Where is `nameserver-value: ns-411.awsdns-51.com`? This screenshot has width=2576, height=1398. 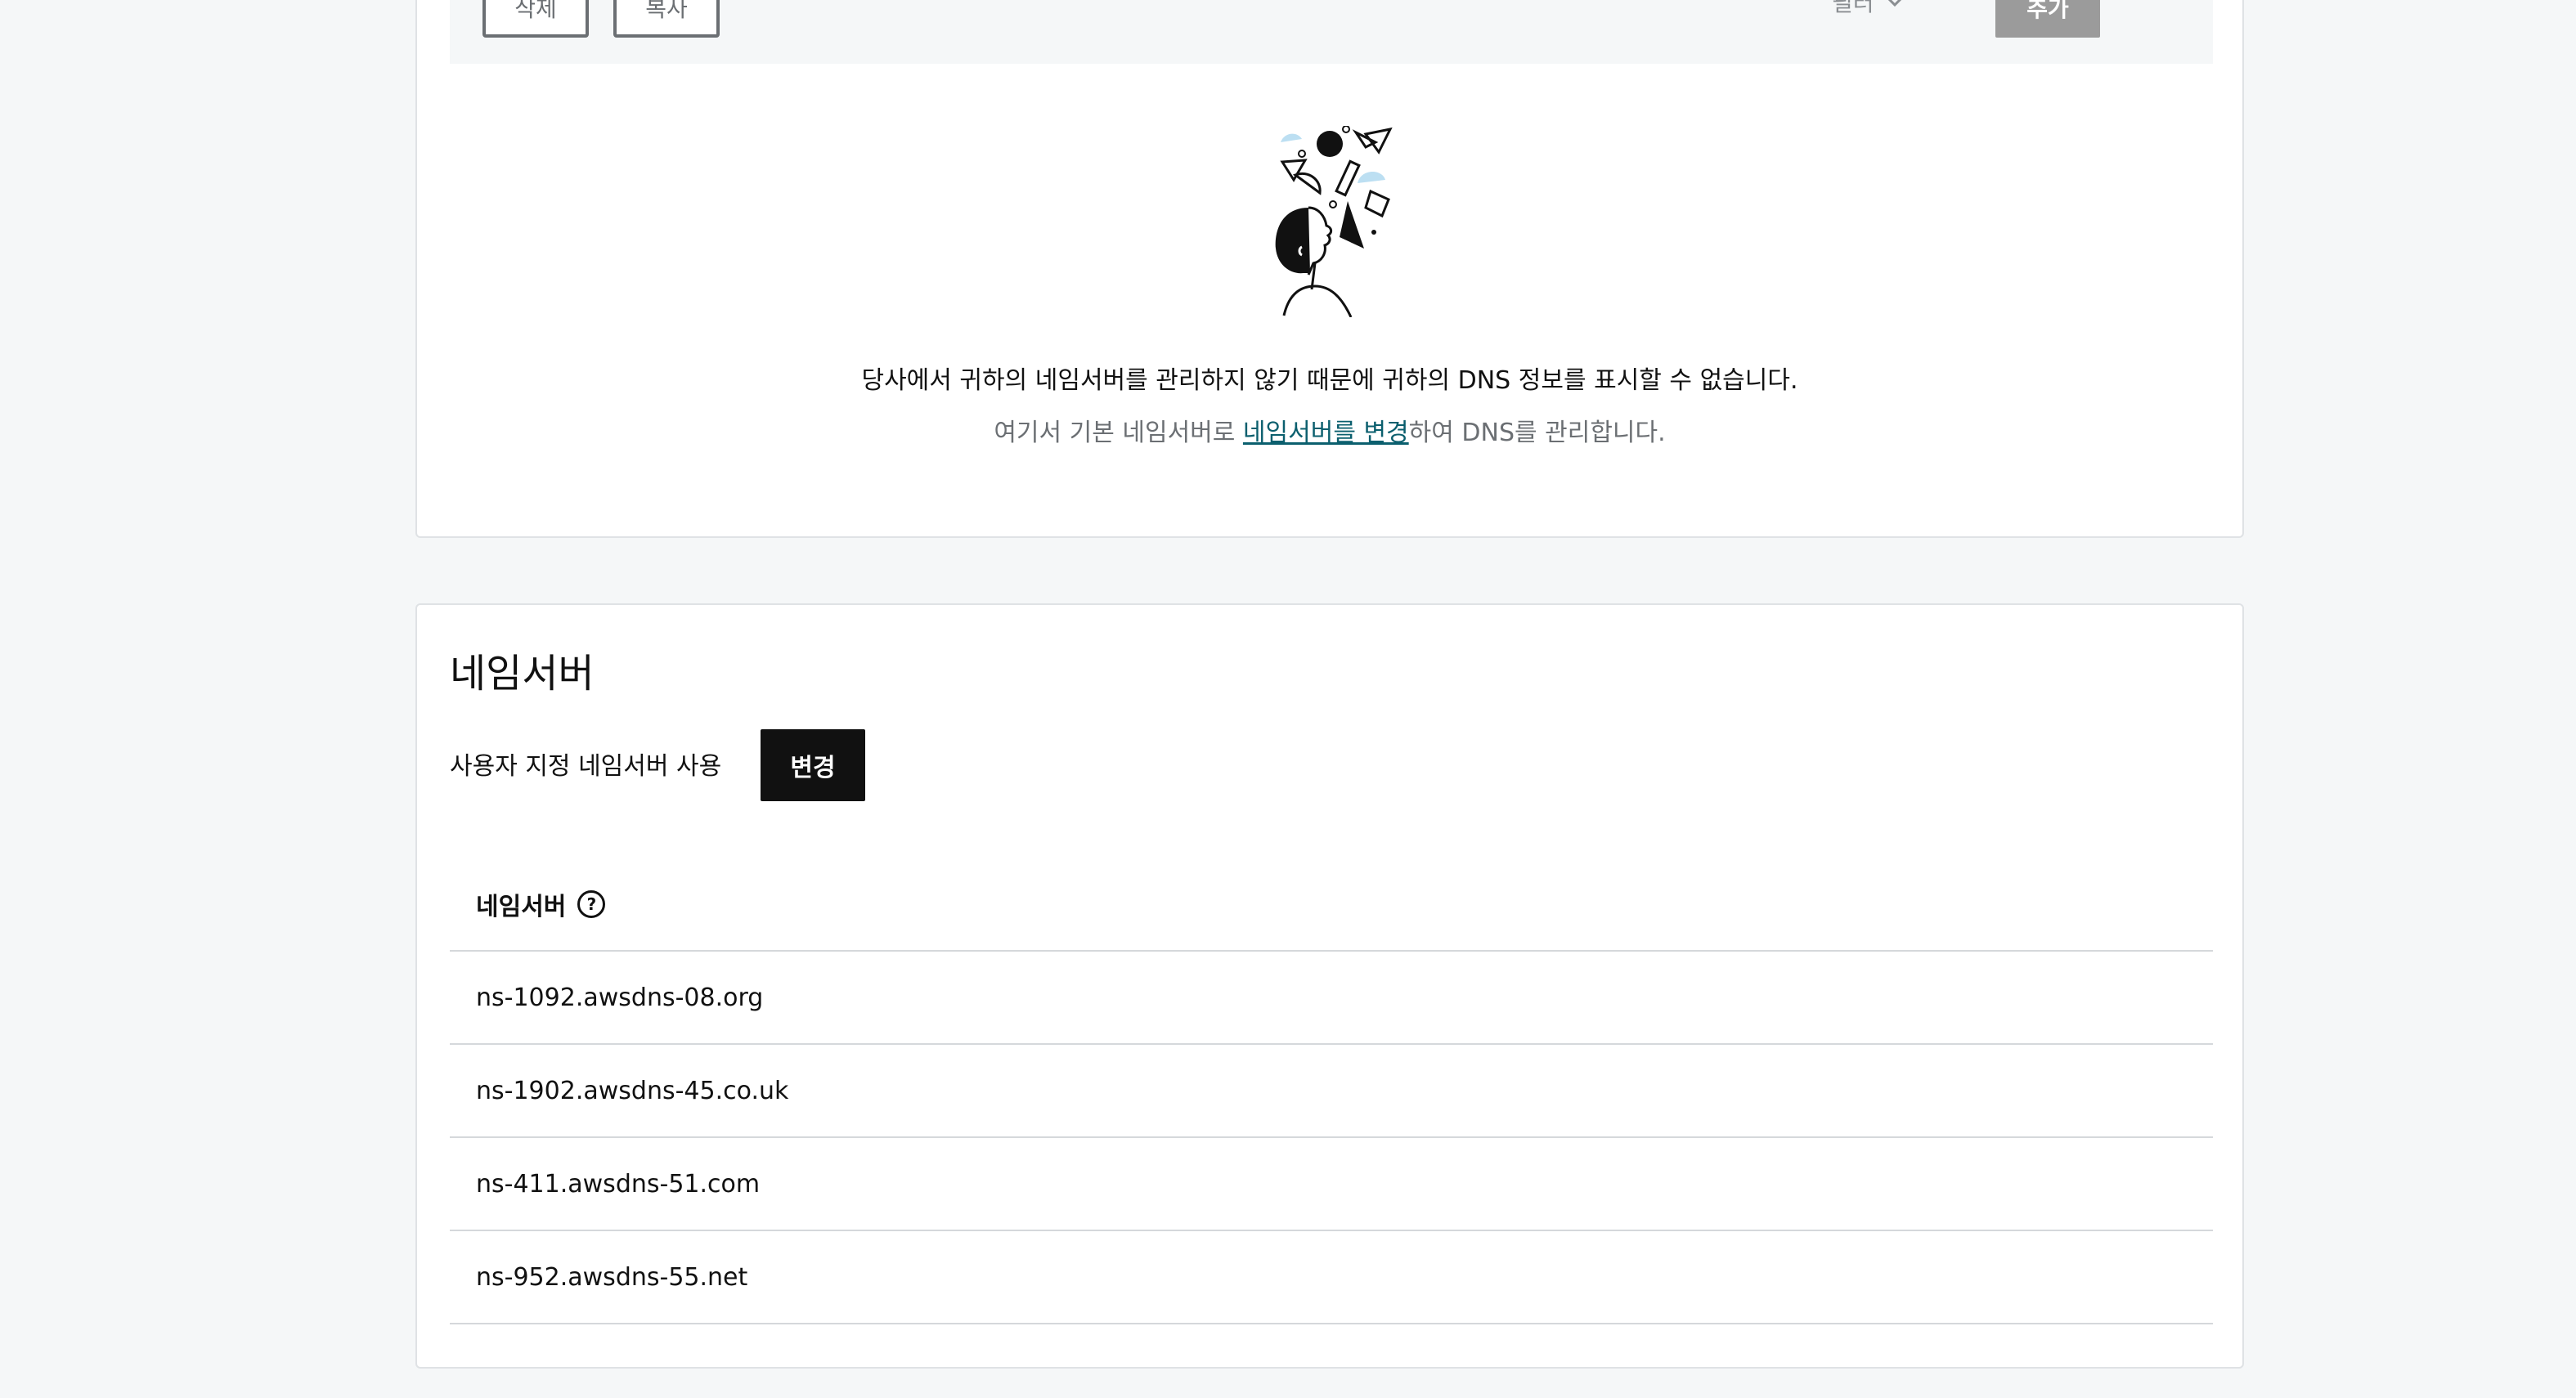
nameserver-value: ns-411.awsdns-51.com is located at coordinates (619, 1184).